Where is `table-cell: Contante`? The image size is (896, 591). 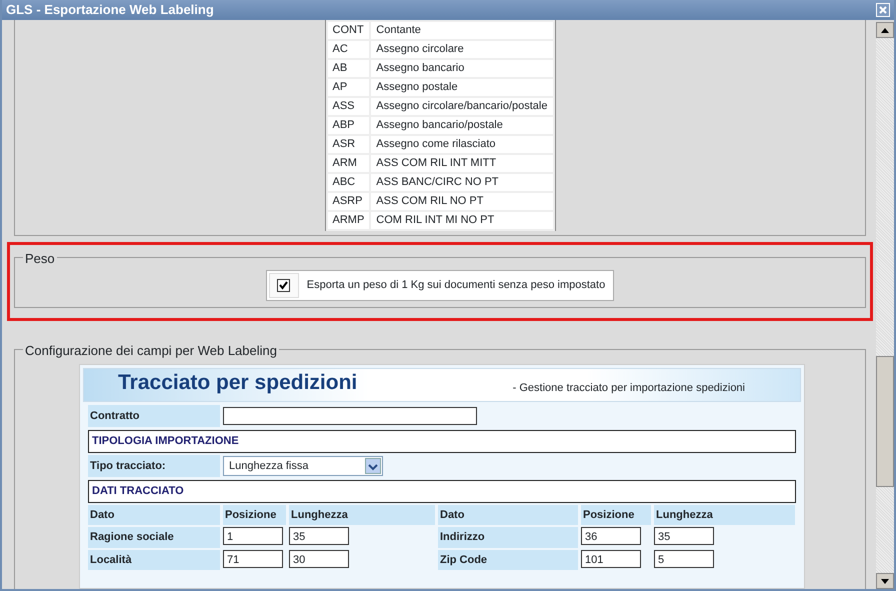 table-cell: Contante is located at coordinates (461, 30).